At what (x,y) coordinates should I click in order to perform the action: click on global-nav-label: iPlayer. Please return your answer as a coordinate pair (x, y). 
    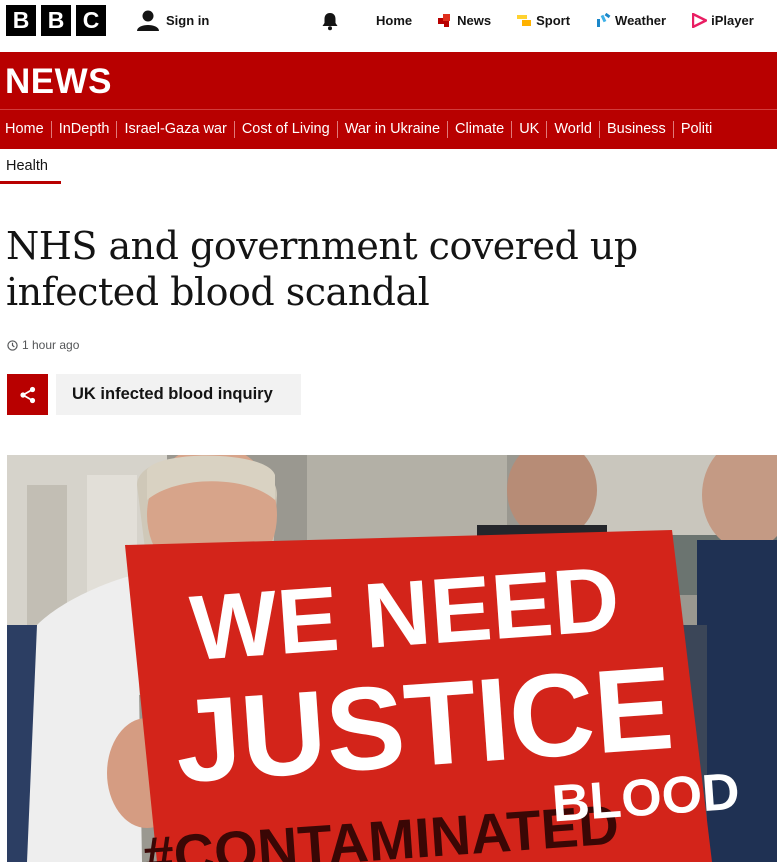
    Looking at the image, I should click on (732, 20).